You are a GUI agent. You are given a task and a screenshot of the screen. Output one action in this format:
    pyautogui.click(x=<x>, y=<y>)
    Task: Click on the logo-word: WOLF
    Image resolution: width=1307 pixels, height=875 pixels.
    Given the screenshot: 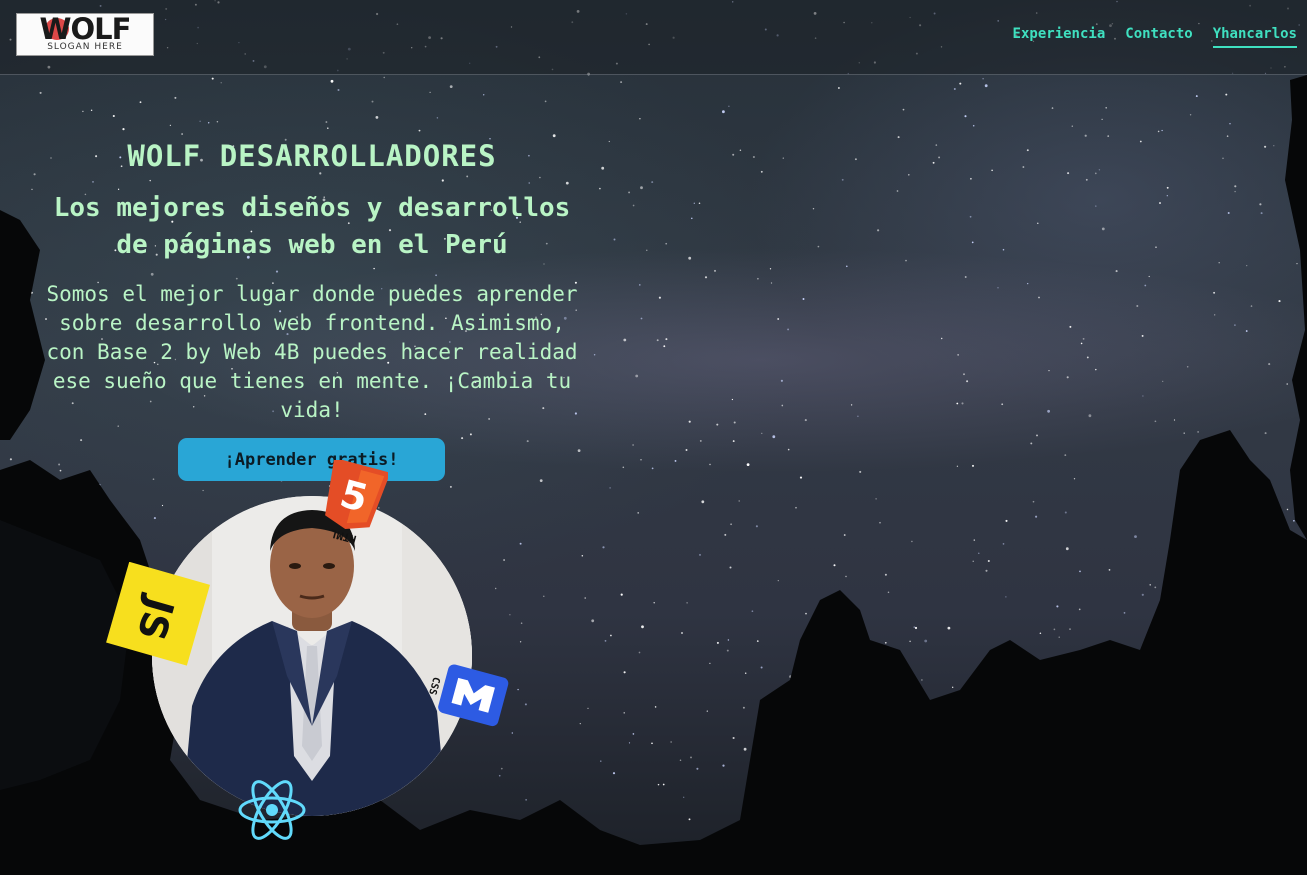 What is the action you would take?
    pyautogui.click(x=85, y=29)
    